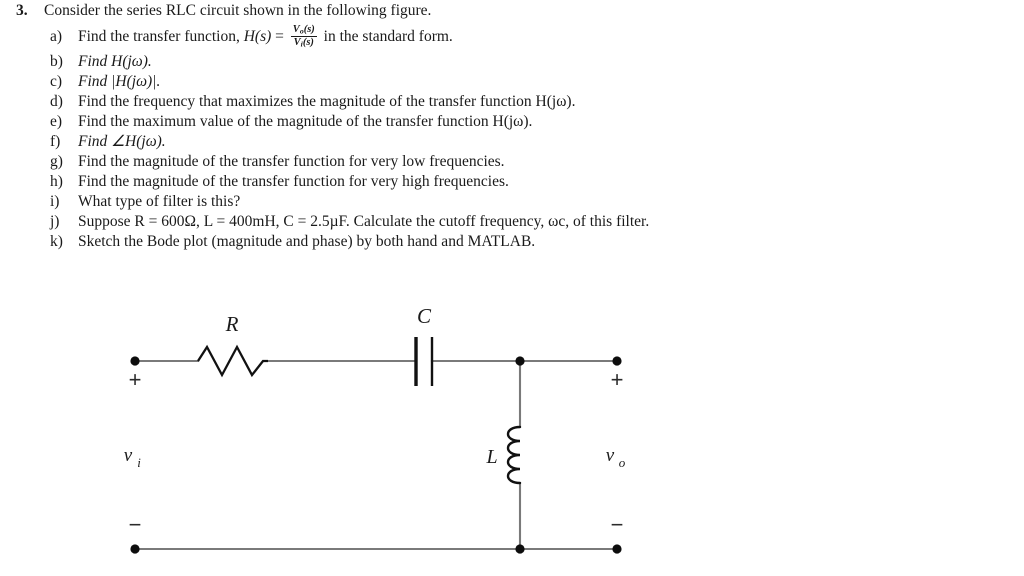 This screenshot has width=1024, height=576. I want to click on part-i-text: What type of filter is this?, so click(159, 201).